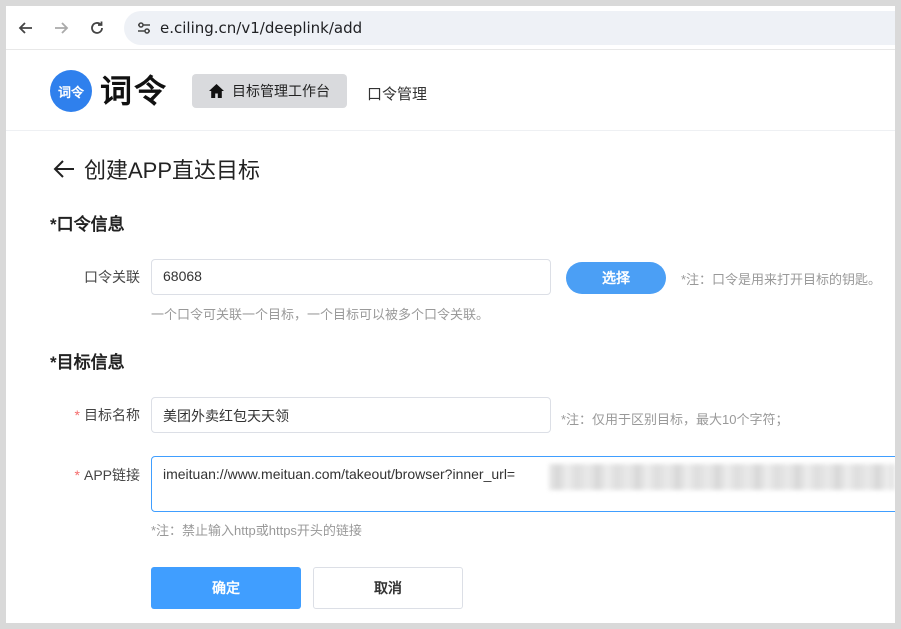  Describe the element at coordinates (112, 277) in the screenshot. I see `command-link-label: 口令关联` at that location.